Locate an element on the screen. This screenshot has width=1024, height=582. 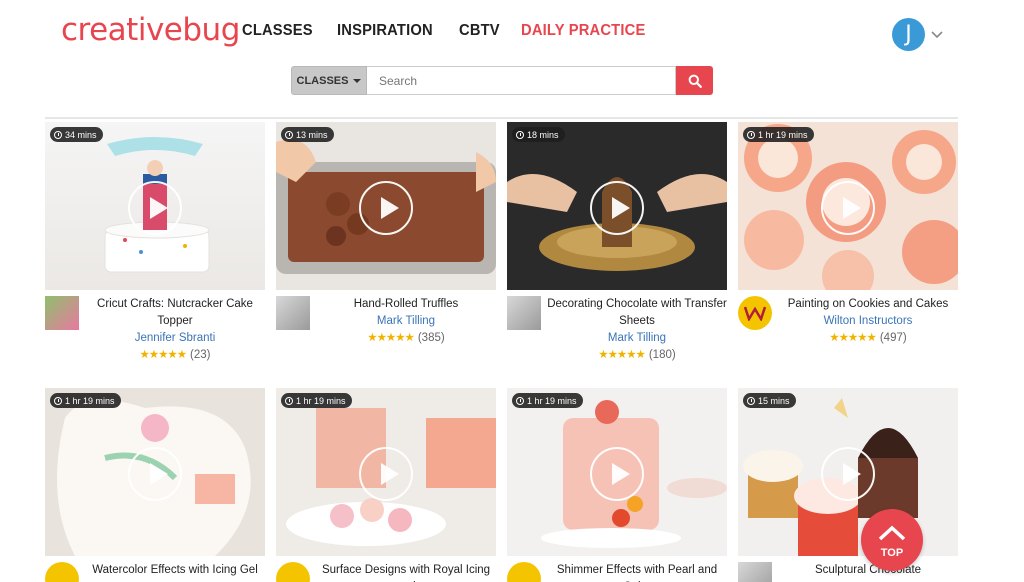
rating-count: (385) is located at coordinates (431, 338).